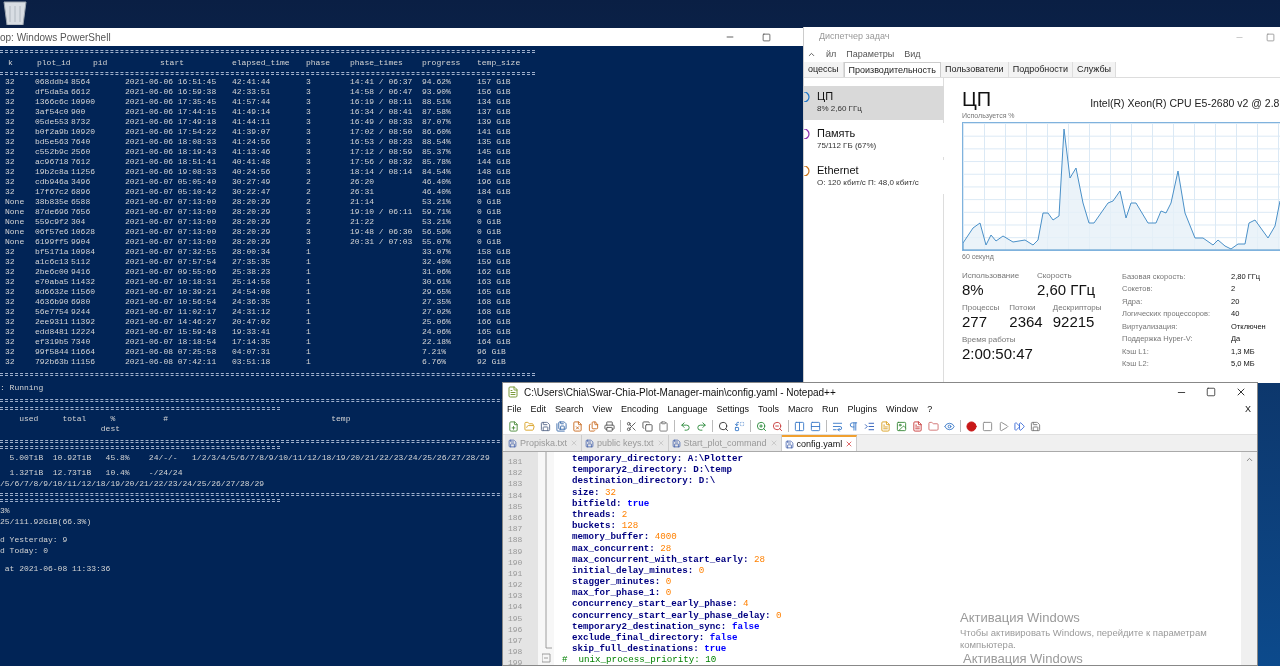 The width and height of the screenshot is (1280, 666). I want to click on code-line: initial_delay_minutes: 0, so click(638, 570).